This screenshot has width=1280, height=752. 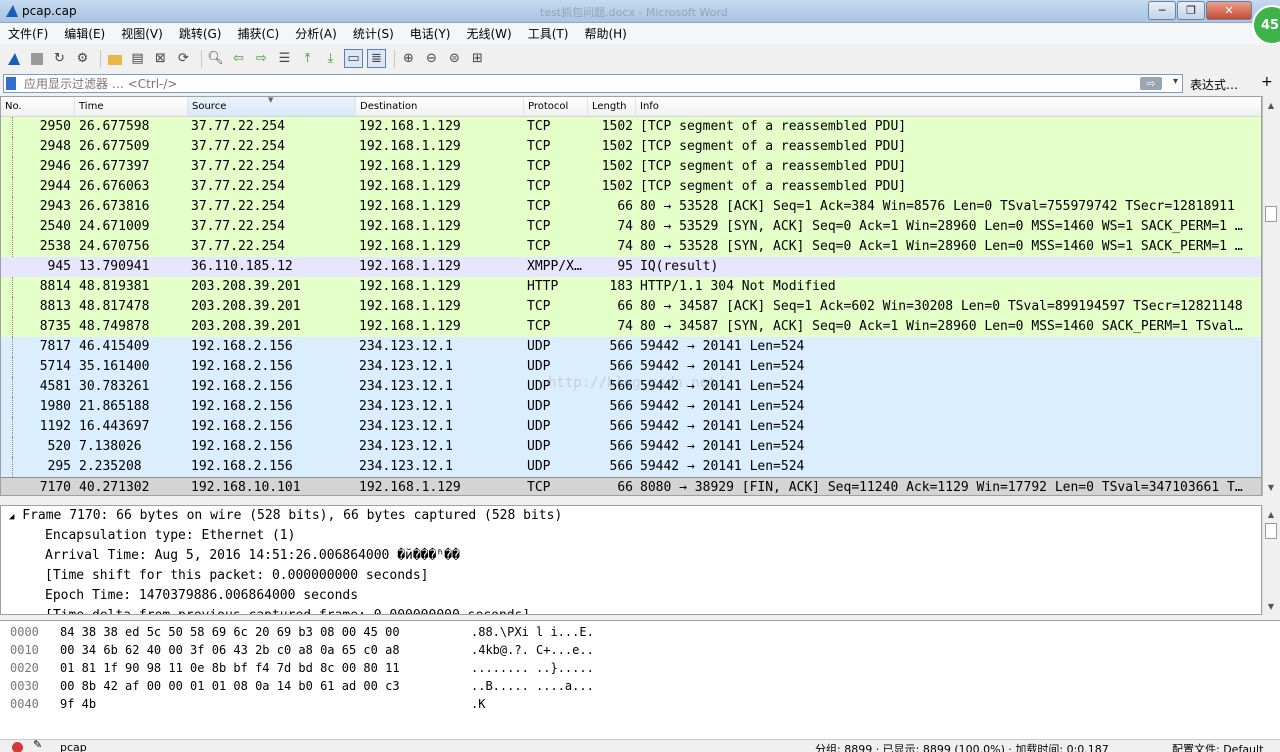 I want to click on zoom-reset-icon: ⊜, so click(x=454, y=58).